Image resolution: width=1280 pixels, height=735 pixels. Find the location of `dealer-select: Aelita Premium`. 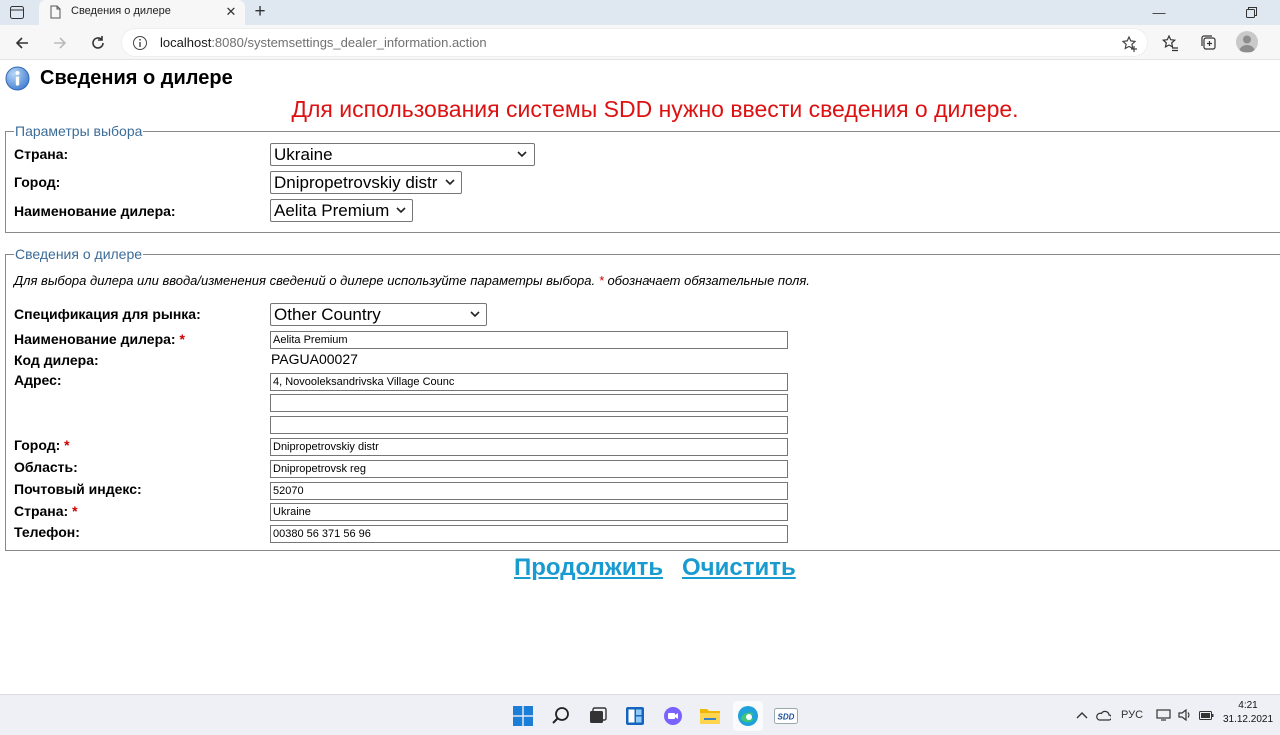

dealer-select: Aelita Premium is located at coordinates (341, 210).